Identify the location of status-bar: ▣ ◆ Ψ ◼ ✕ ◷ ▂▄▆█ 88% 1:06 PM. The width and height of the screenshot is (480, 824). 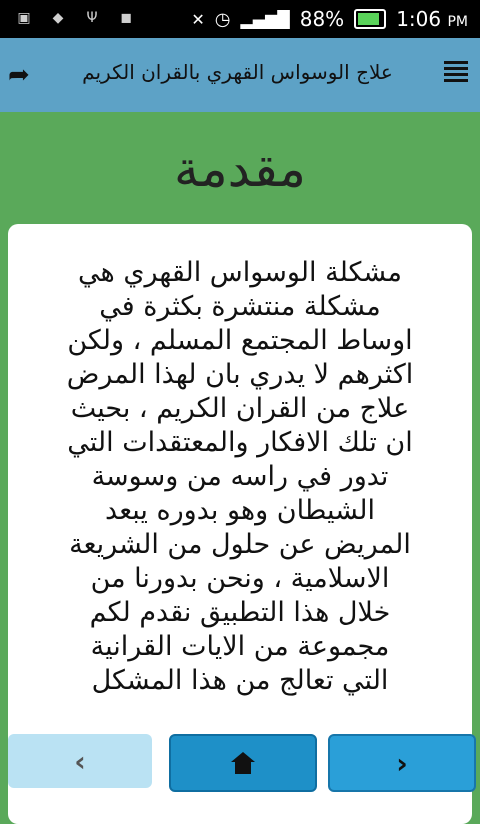
(240, 19).